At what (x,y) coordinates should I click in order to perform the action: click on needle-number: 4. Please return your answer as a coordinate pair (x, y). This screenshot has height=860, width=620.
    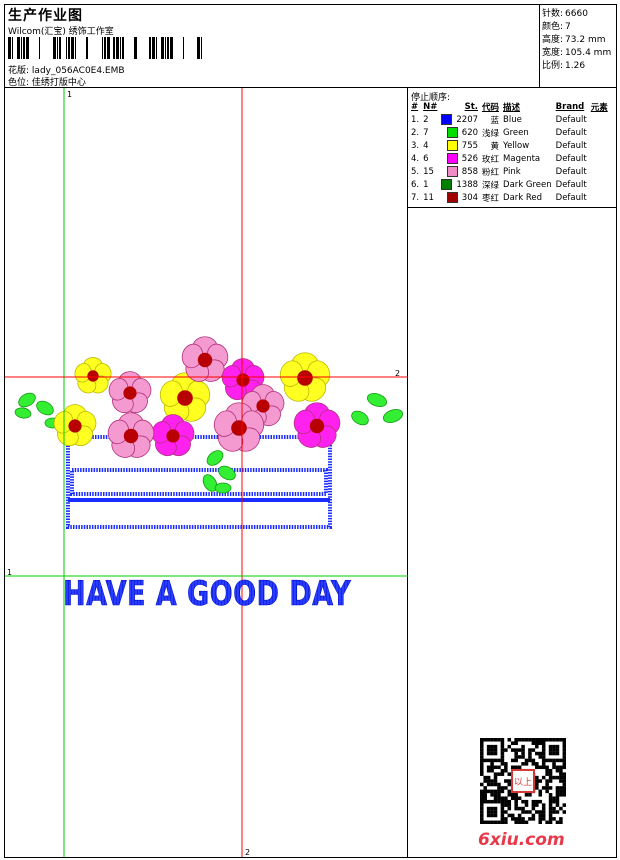
    Looking at the image, I should click on (426, 145).